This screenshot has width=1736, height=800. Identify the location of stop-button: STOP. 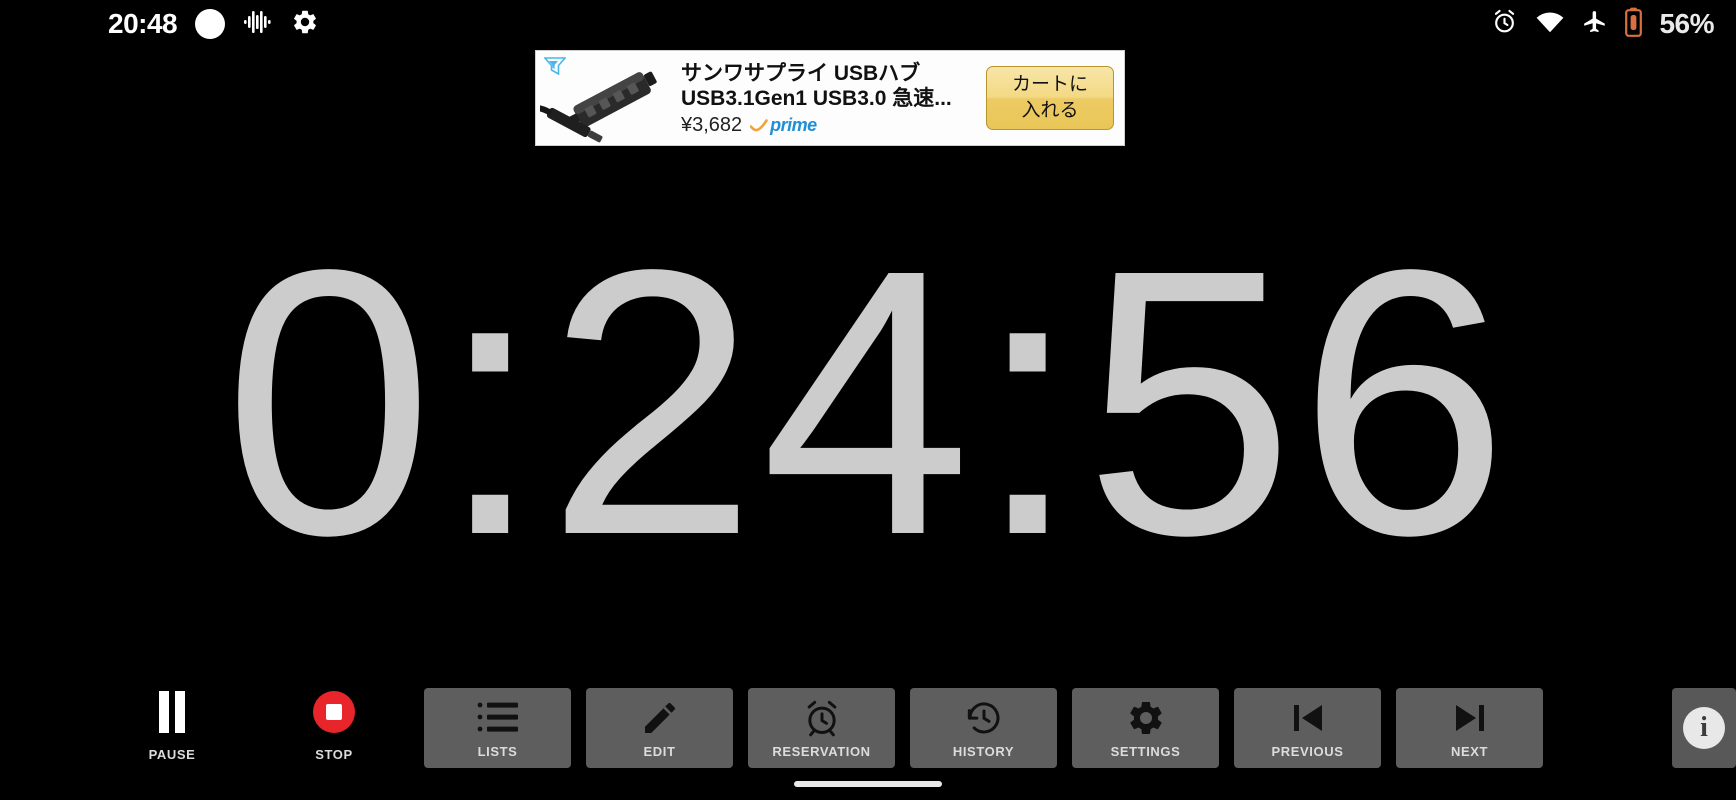
(334, 722).